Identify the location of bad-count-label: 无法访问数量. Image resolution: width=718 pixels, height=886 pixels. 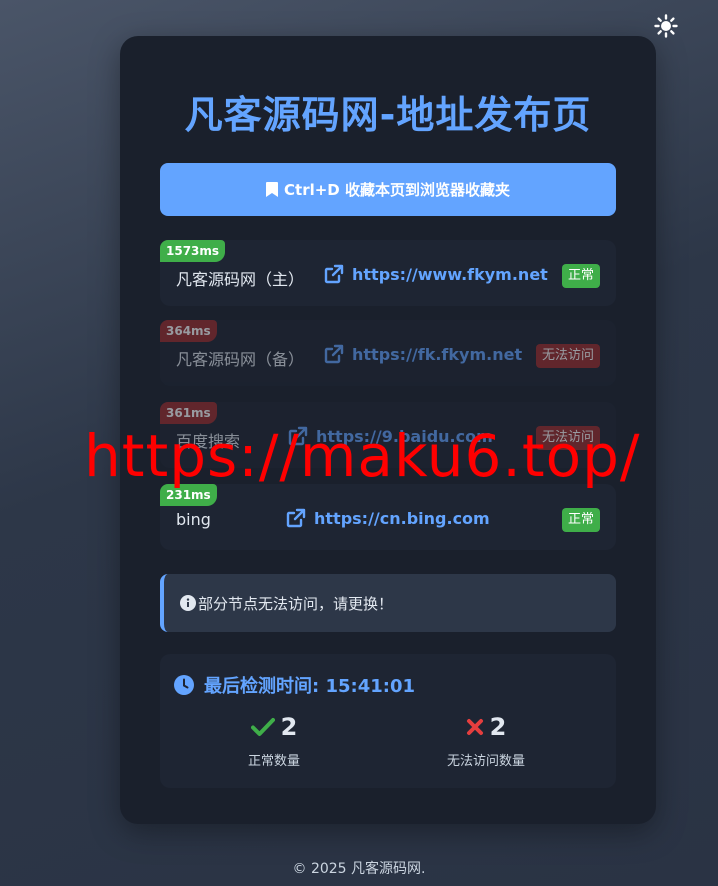
(485, 761).